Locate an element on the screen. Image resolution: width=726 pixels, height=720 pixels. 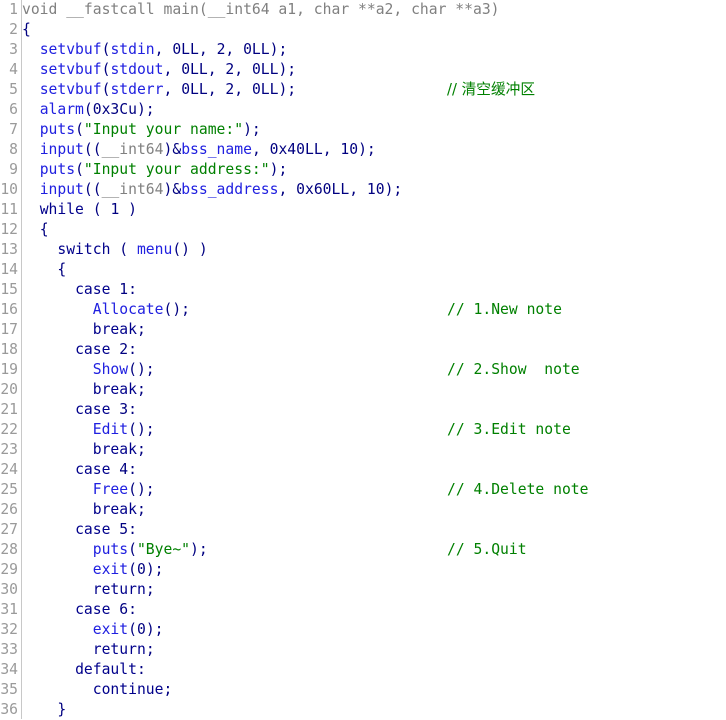
code-line: 12 { is located at coordinates (363, 230).